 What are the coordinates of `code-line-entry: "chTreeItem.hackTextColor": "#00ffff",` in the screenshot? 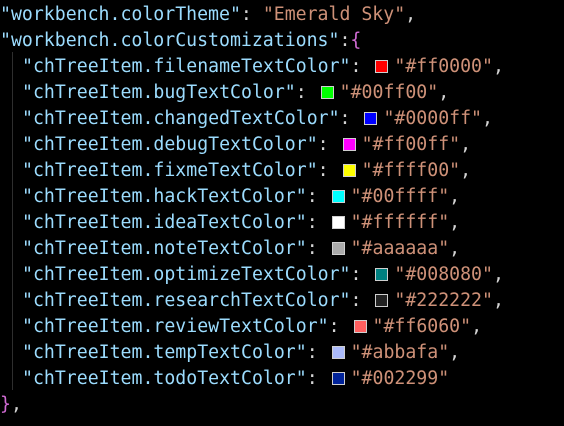 It's located at (230, 197).